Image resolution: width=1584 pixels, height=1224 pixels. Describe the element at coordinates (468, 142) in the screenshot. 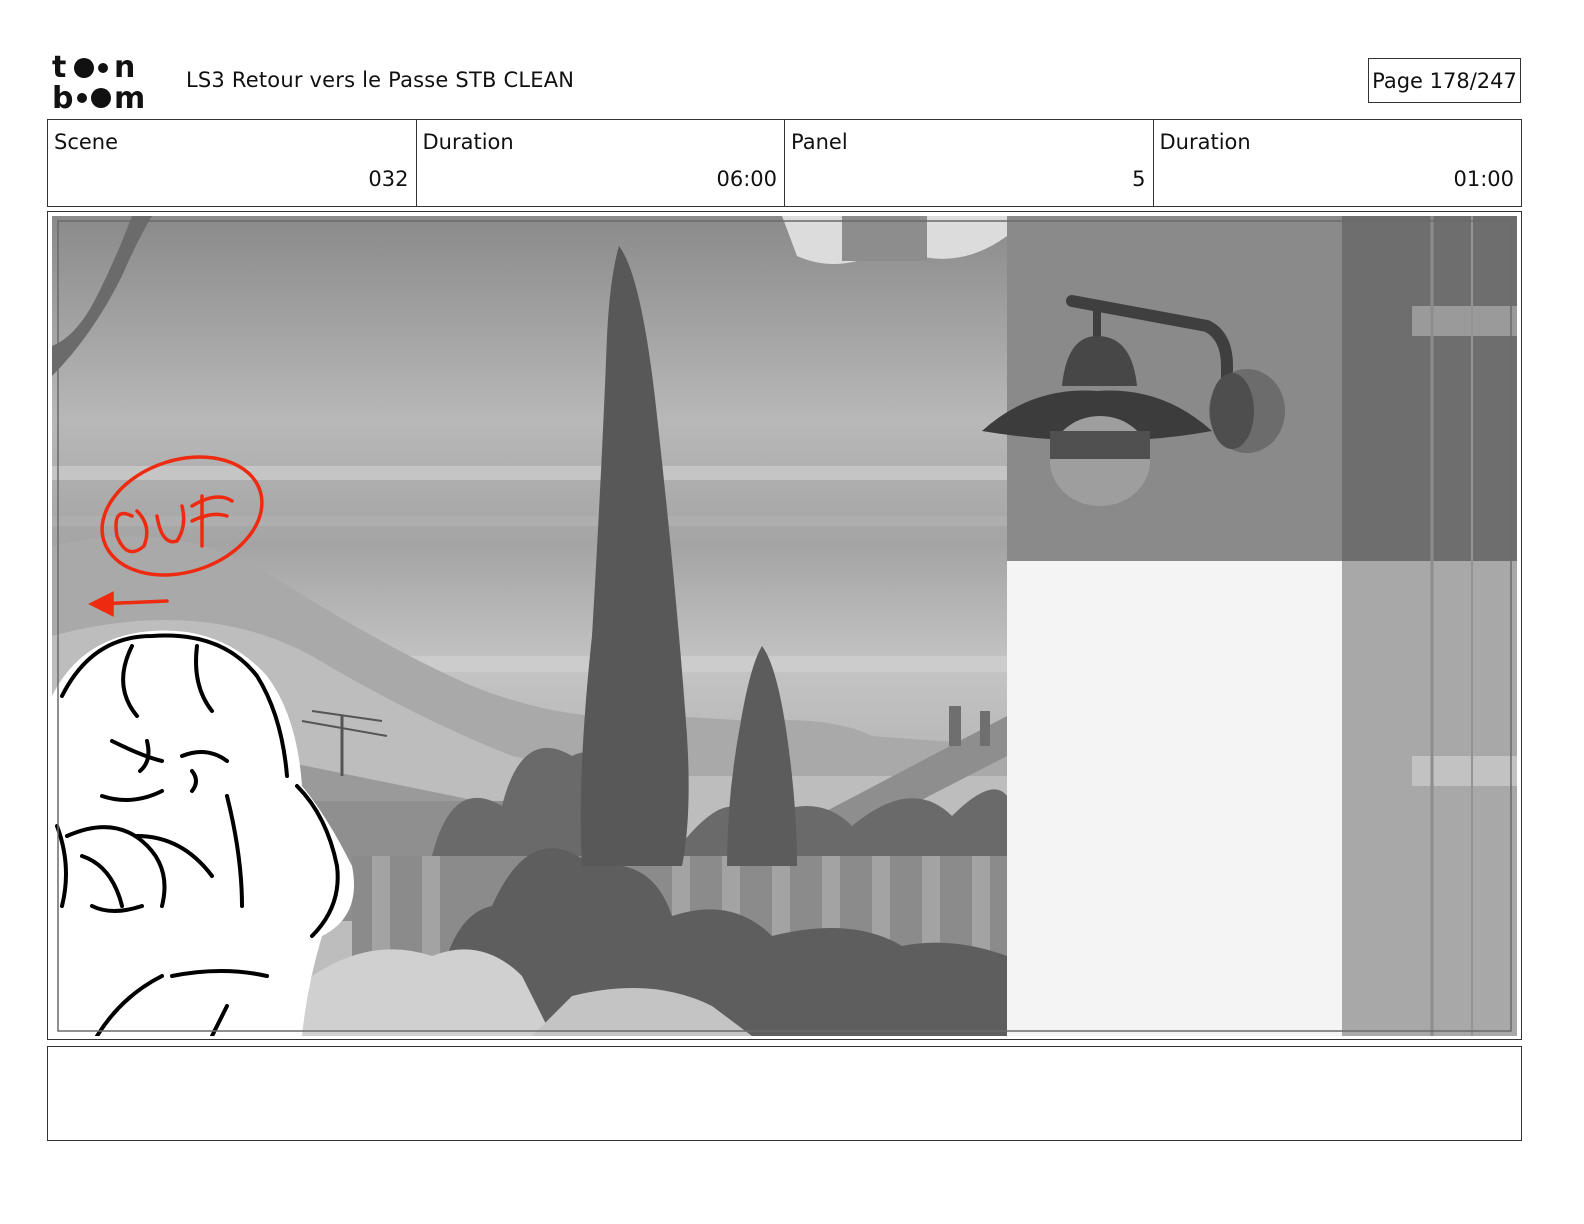

I see `scene-duration-label: Duration` at that location.